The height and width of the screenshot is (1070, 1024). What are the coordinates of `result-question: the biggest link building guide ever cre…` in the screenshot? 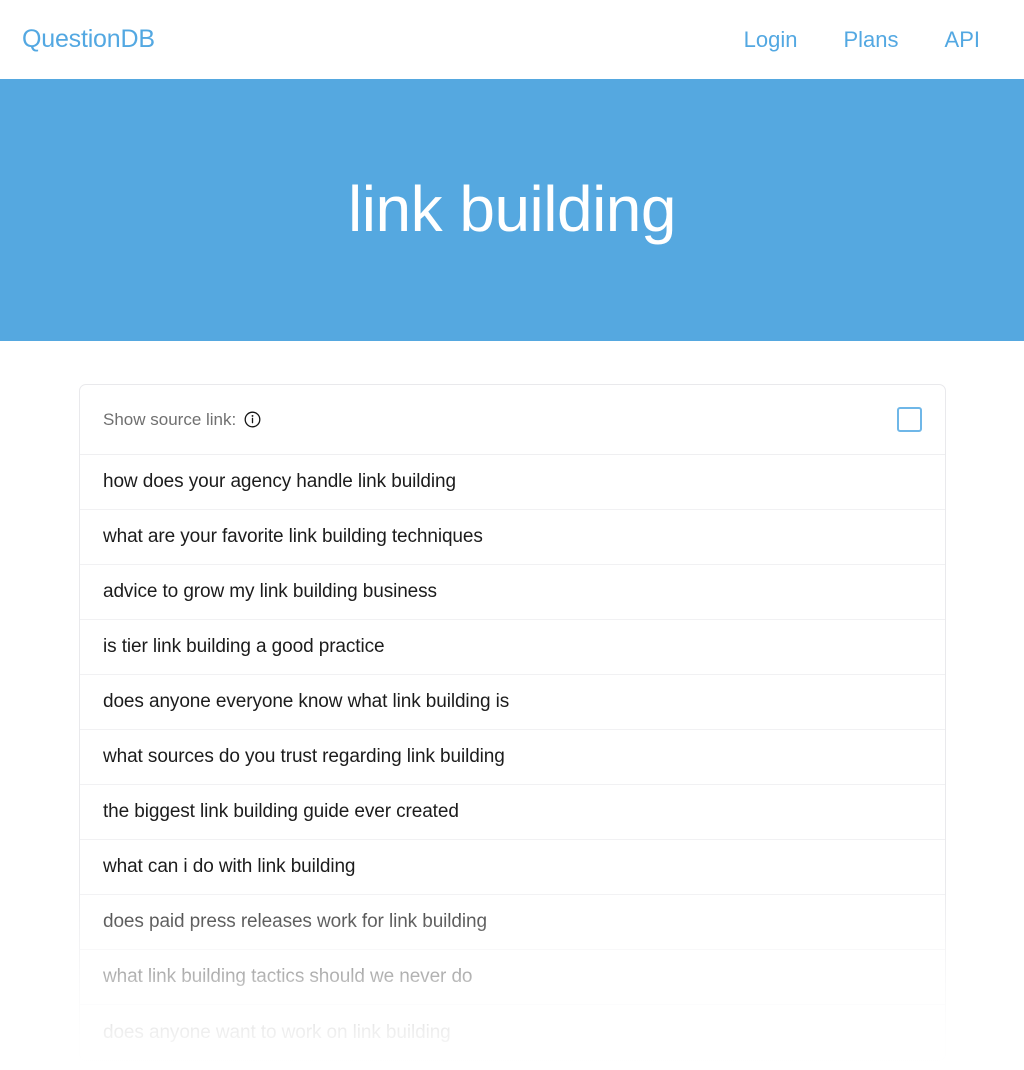 It's located at (281, 811).